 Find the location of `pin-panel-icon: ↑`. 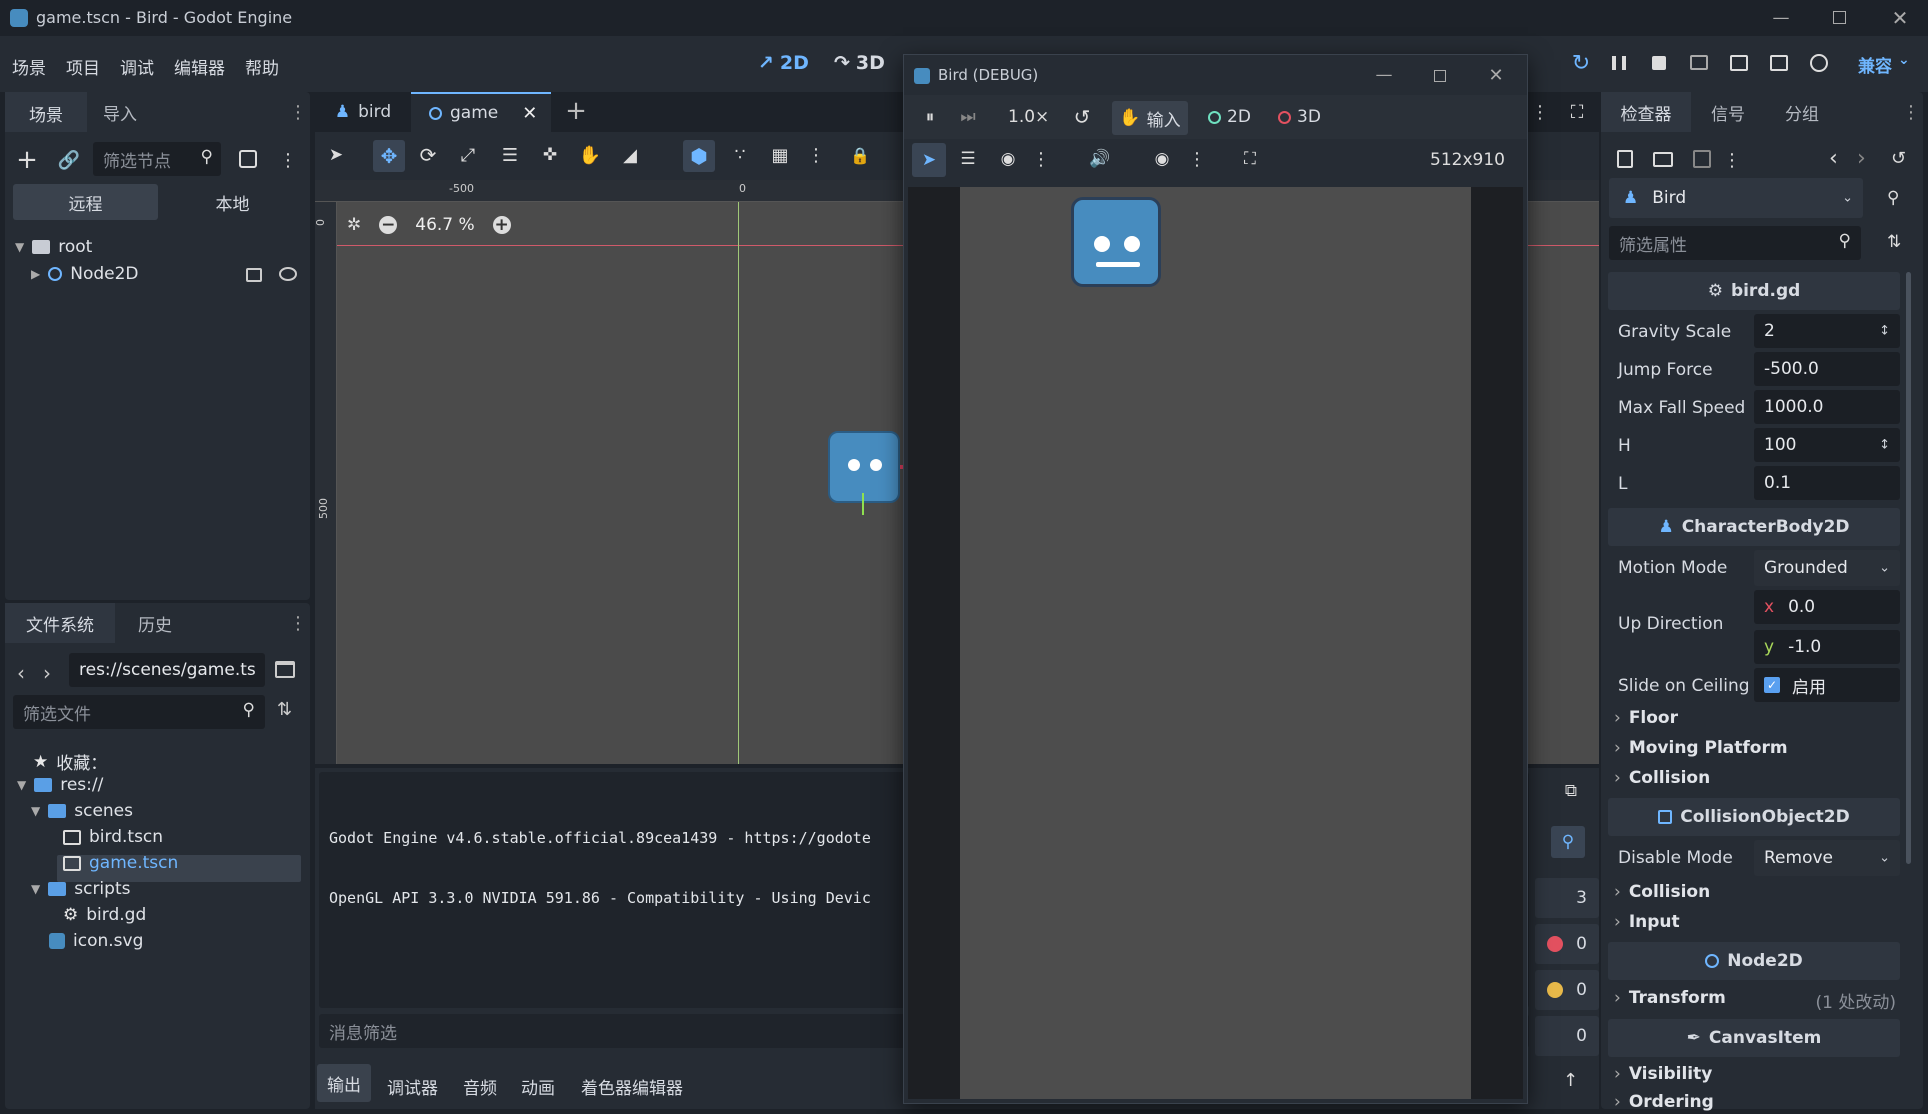

pin-panel-icon: ↑ is located at coordinates (1570, 1080).